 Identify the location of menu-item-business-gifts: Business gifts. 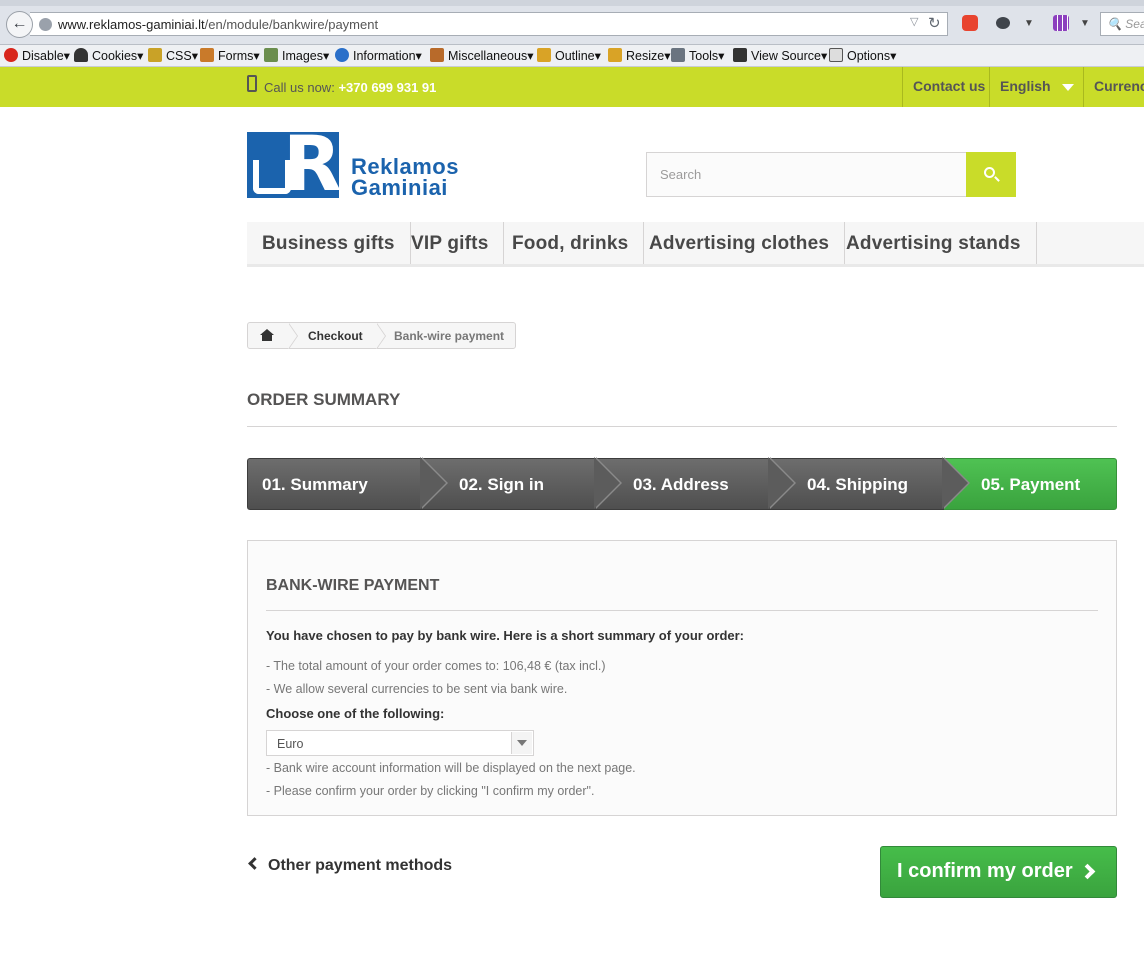
(329, 243).